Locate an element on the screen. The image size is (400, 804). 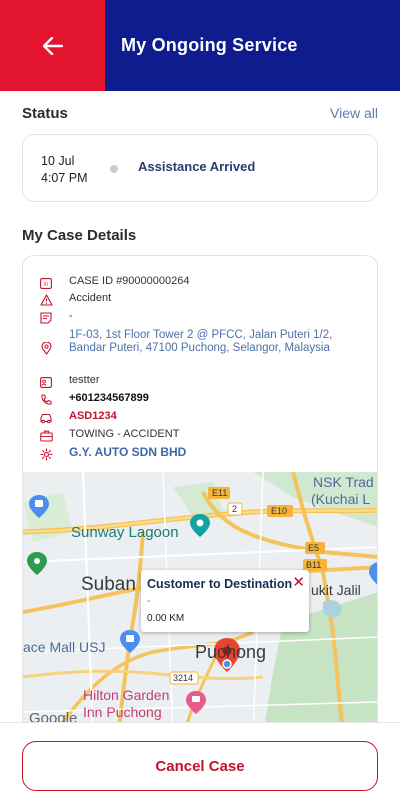
status-time: 4:07 PM is located at coordinates (64, 178).